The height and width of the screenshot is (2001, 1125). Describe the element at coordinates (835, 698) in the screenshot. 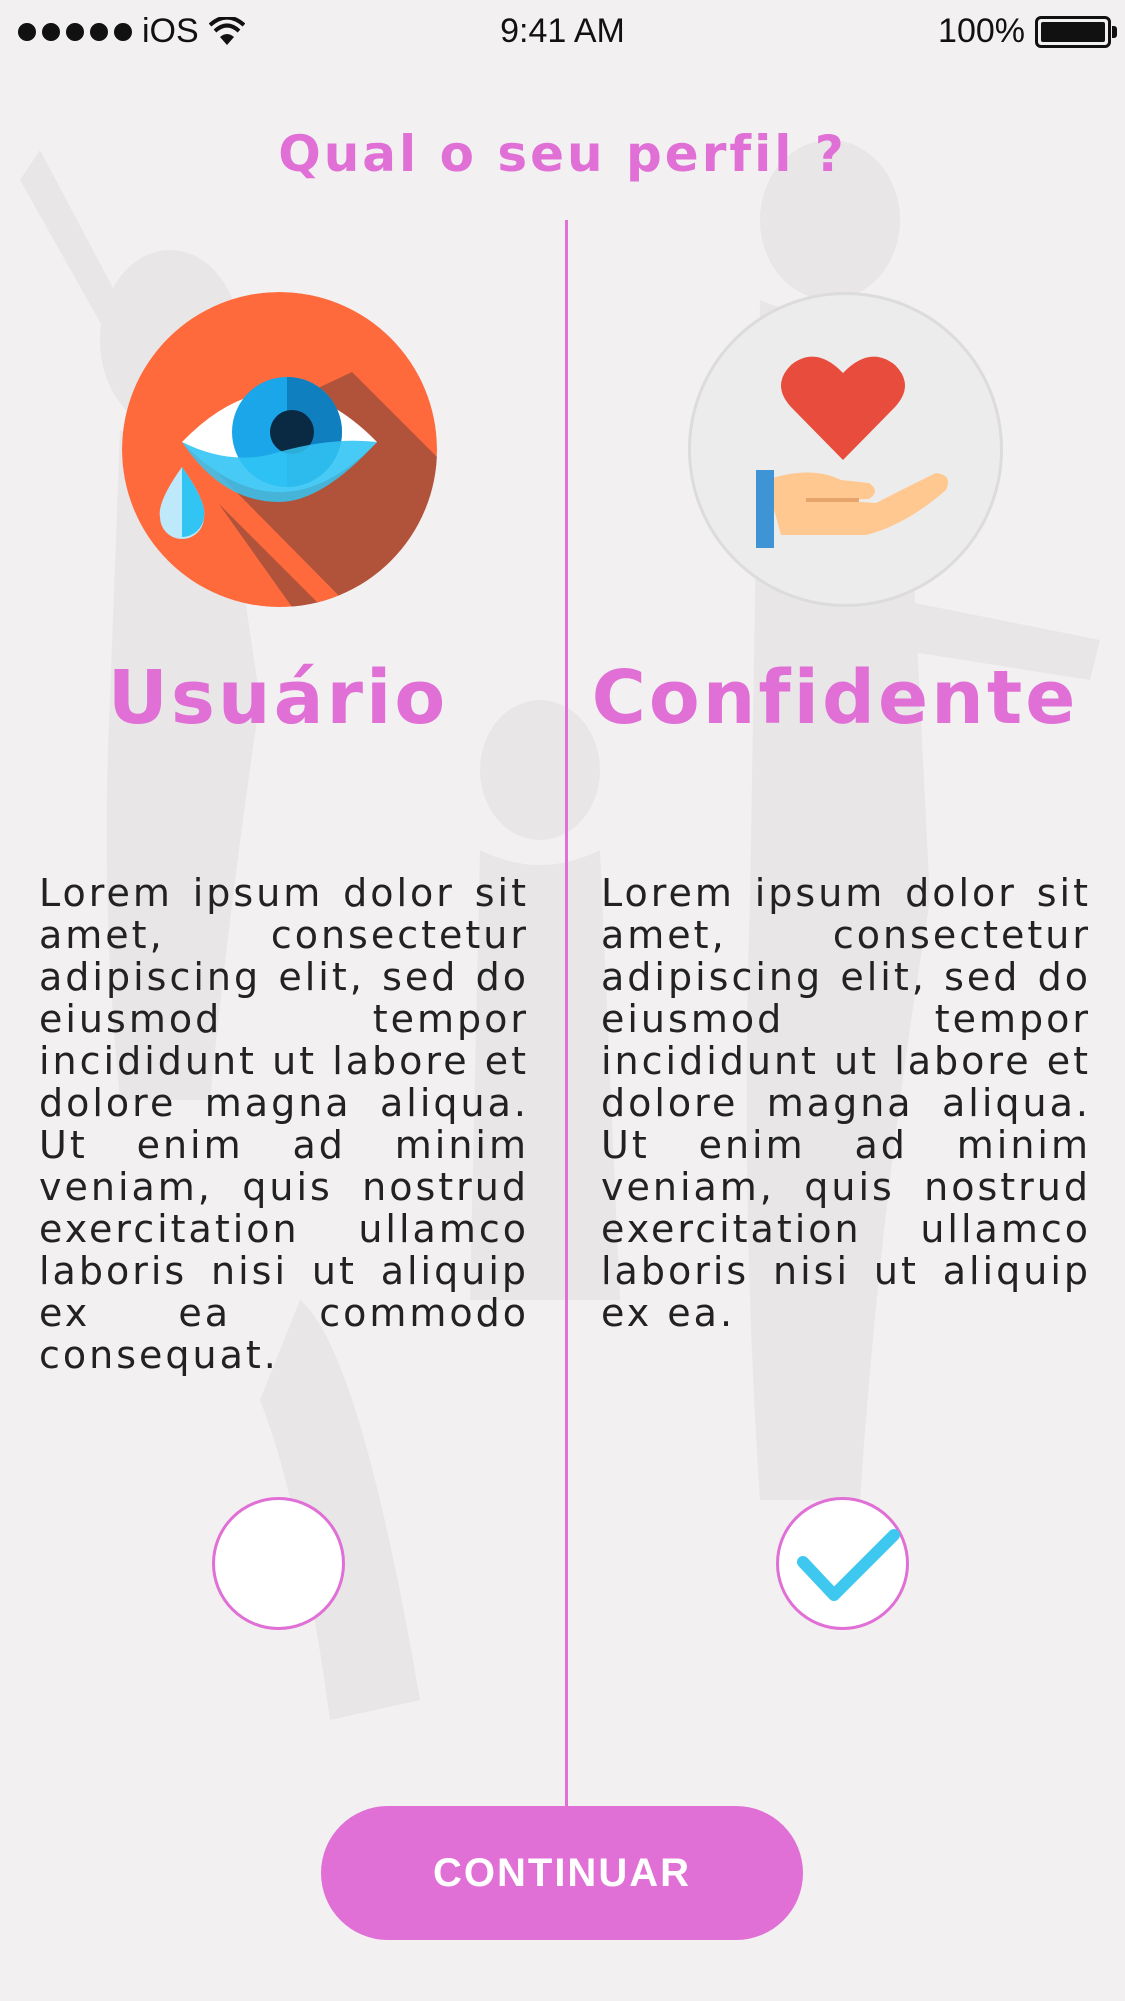

I see `profile-title-confidente: Confidente` at that location.